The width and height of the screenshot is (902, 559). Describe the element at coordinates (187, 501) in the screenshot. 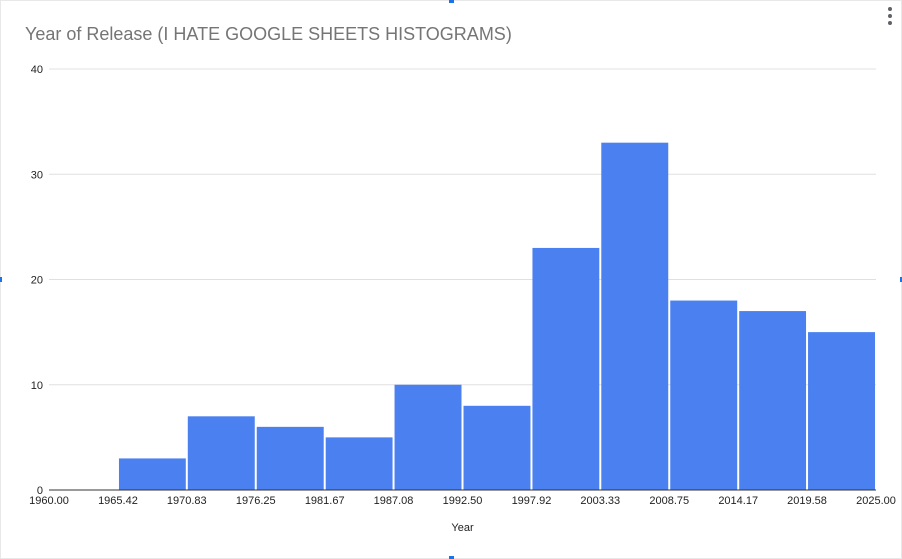

I see `x-tick-label: 1970.83` at that location.